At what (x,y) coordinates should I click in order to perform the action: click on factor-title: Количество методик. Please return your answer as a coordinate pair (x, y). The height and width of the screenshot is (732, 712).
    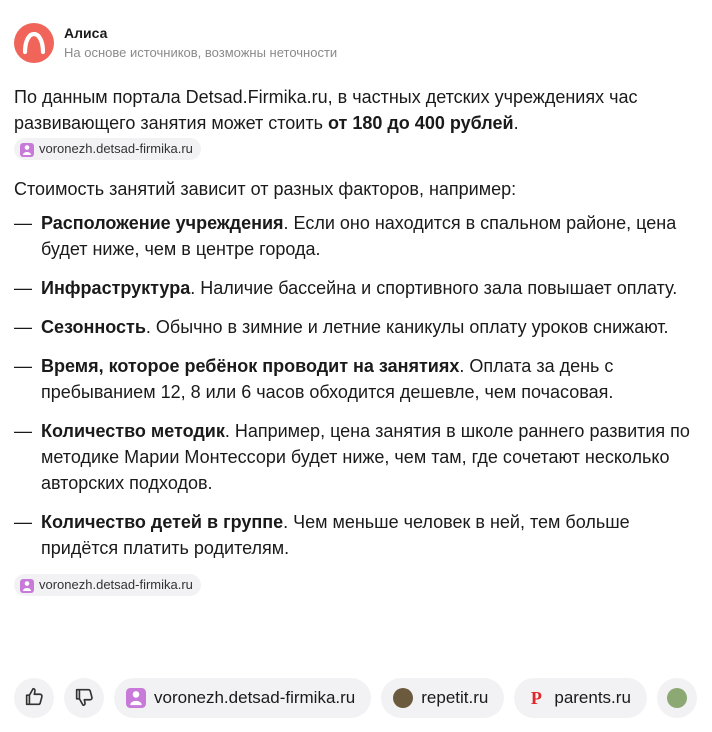
    Looking at the image, I should click on (133, 431).